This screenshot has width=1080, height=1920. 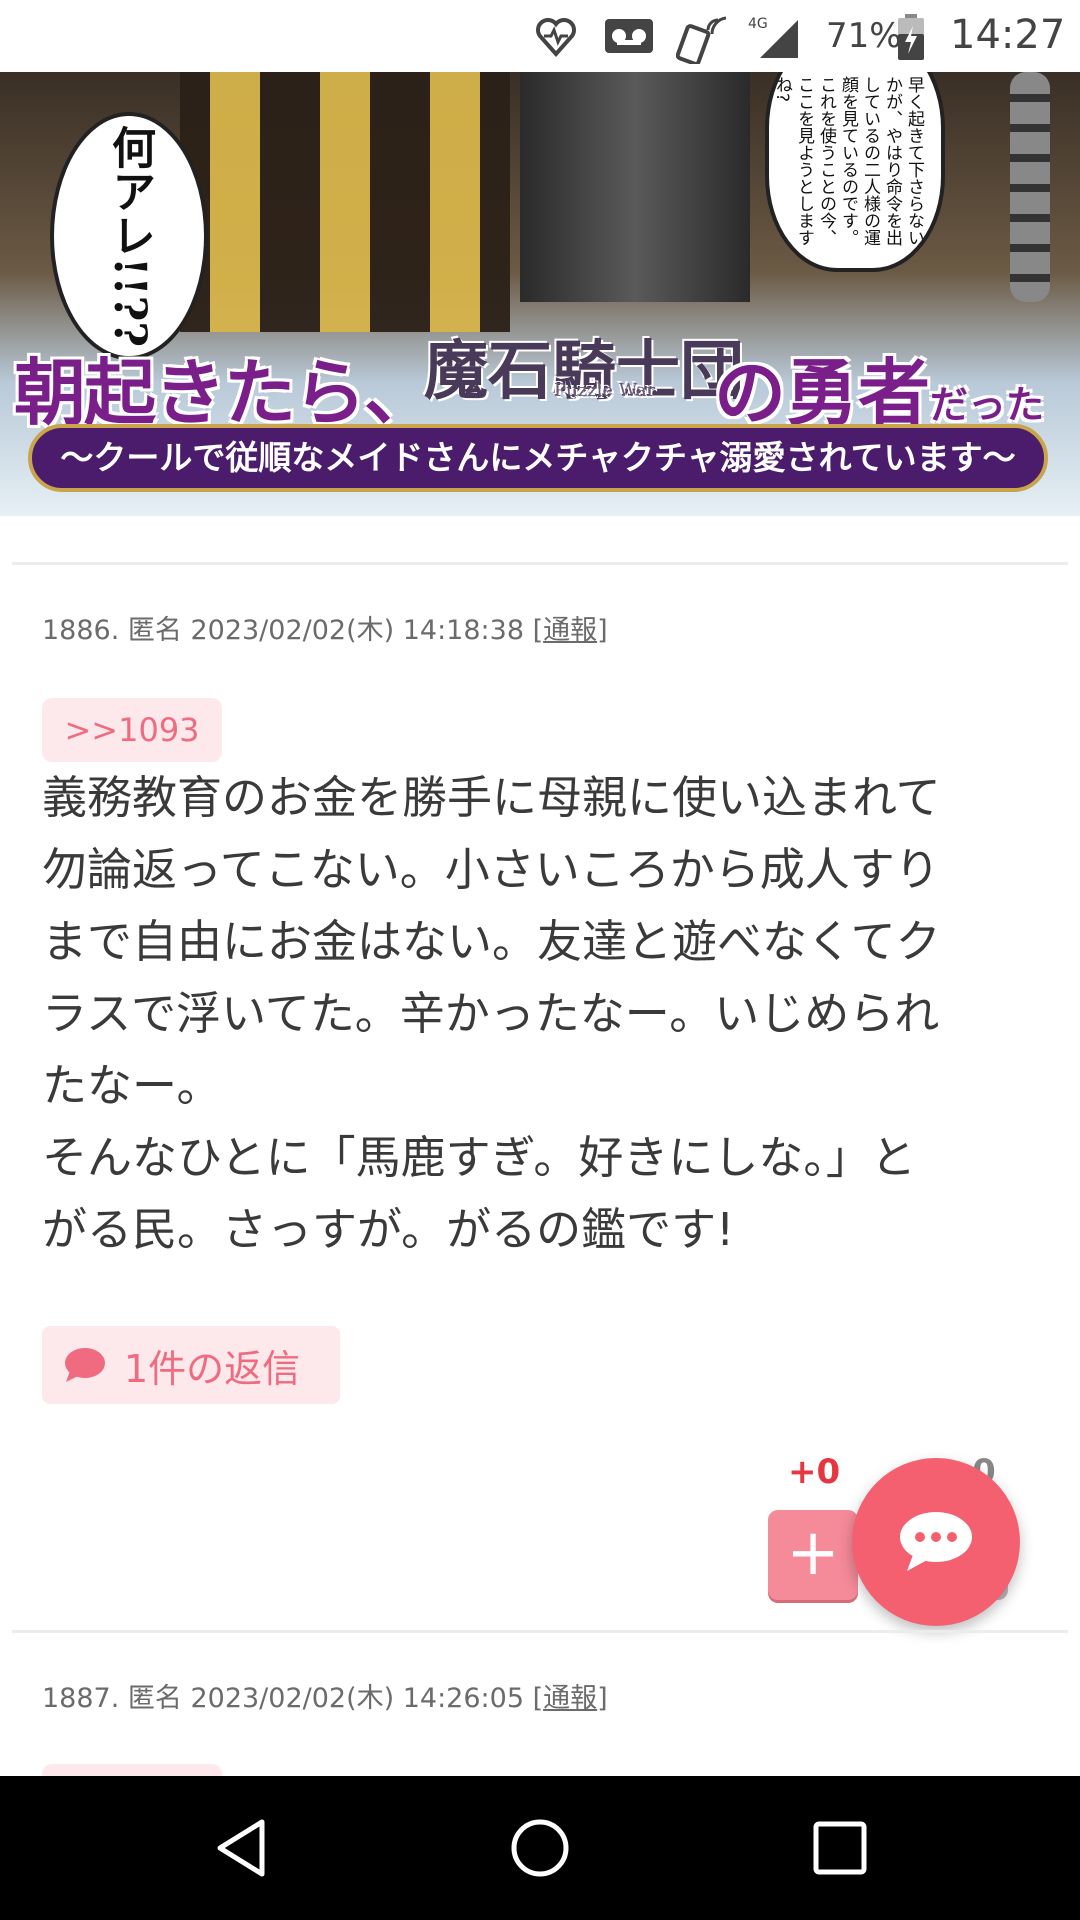 I want to click on post-meta-text: 1886. 匿名 2023/02/02(木) 14:18:38 [, so click(x=293, y=630).